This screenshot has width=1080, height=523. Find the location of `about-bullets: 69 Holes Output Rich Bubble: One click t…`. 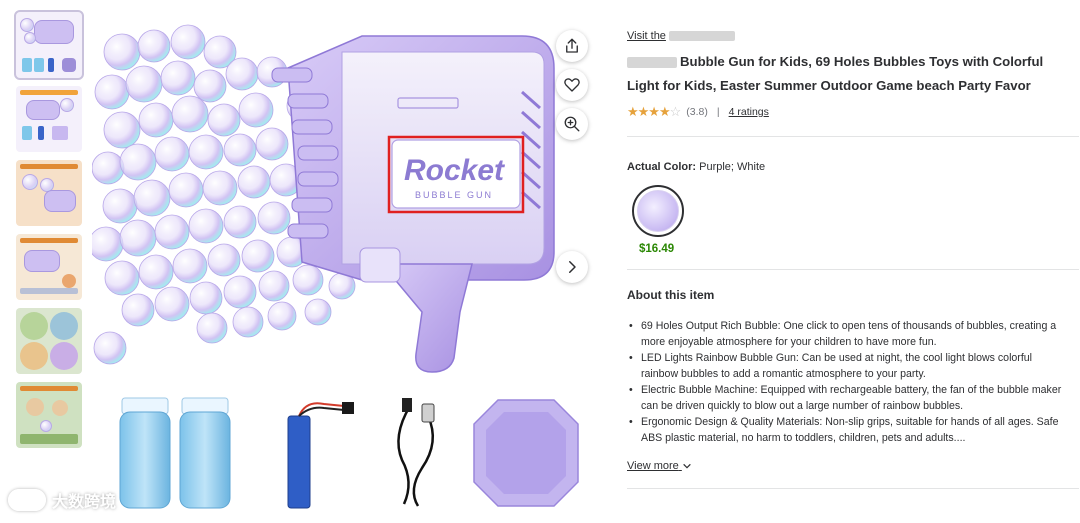

about-bullets: 69 Holes Output Rich Bubble: One click t… is located at coordinates (847, 382).